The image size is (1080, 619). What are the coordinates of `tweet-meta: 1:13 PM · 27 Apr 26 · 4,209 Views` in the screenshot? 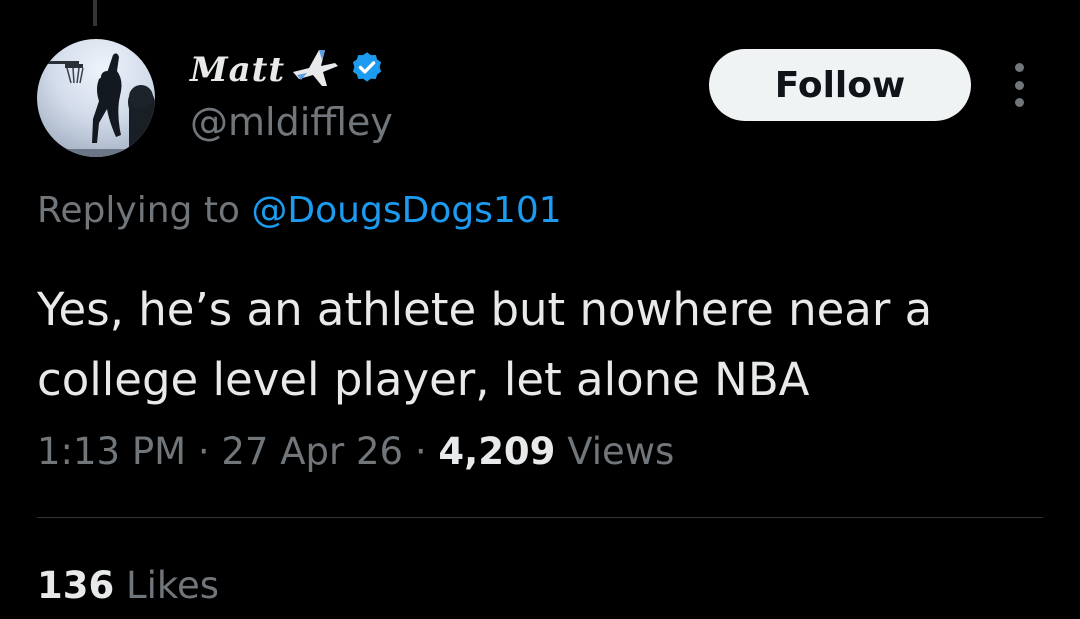 It's located at (355, 451).